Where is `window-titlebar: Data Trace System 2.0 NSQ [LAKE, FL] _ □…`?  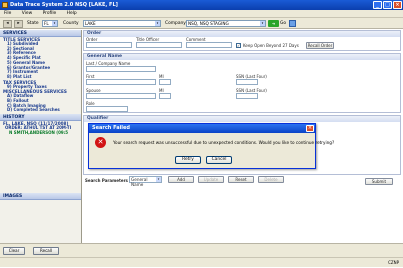
window-titlebar: Data Trace System 2.0 NSQ [LAKE, FL] _ □… is located at coordinates (201, 5).